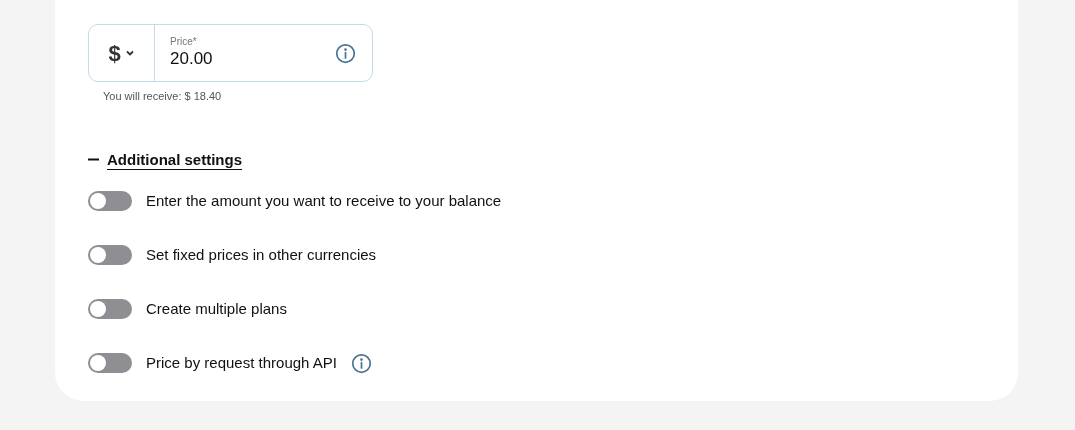 The height and width of the screenshot is (430, 1075). I want to click on additional-settings-toggle: Additional settings, so click(165, 159).